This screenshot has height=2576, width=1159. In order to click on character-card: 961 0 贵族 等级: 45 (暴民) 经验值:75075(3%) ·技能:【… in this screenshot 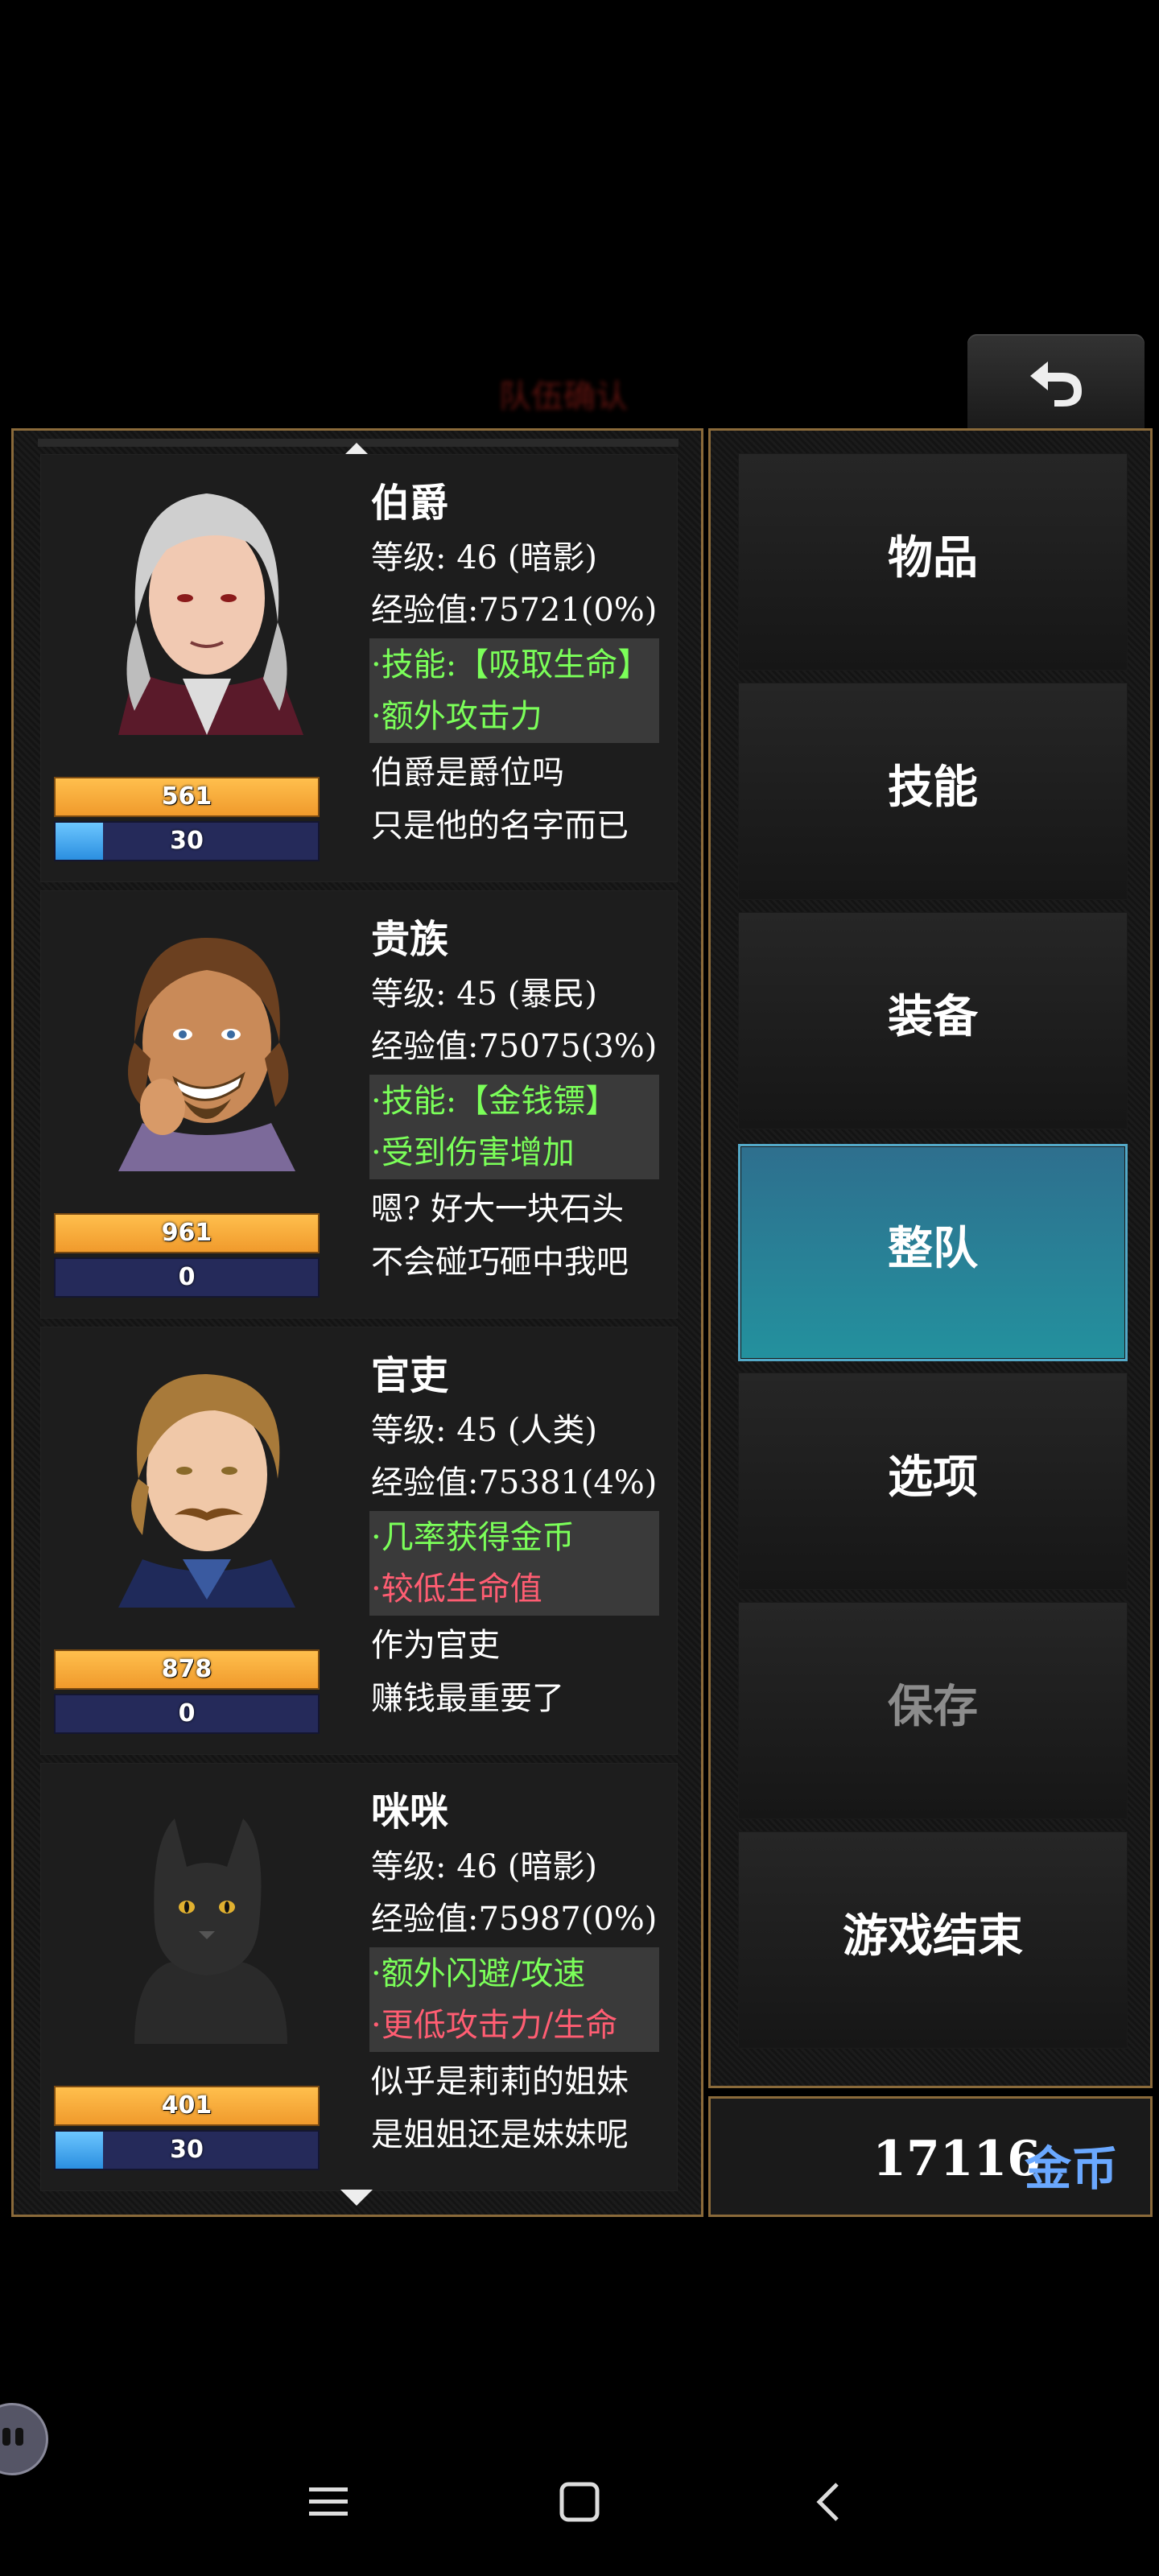, I will do `click(359, 1104)`.